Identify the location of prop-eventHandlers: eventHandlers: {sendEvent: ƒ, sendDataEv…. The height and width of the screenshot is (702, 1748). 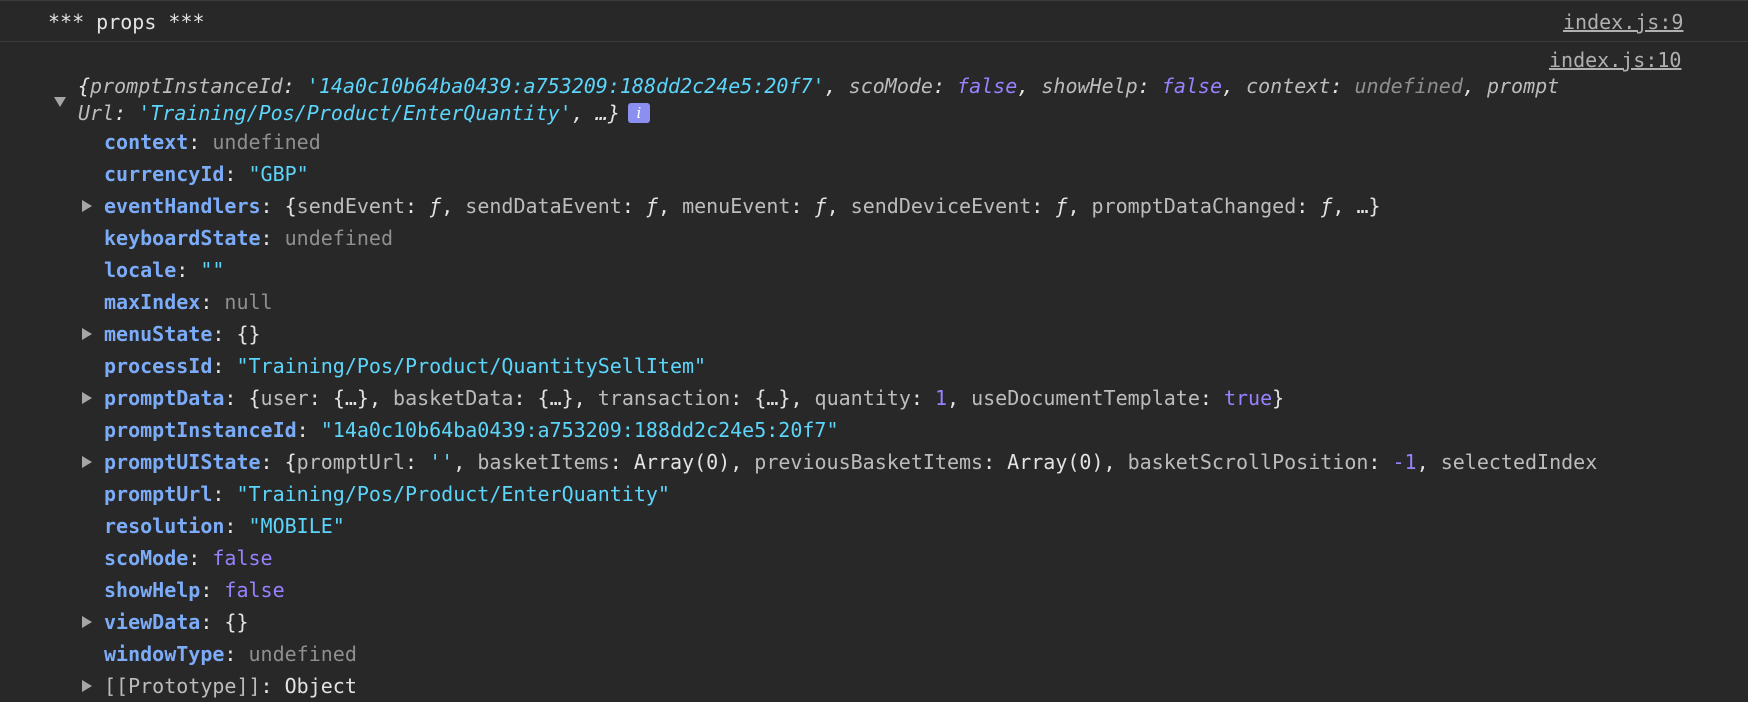
(742, 206).